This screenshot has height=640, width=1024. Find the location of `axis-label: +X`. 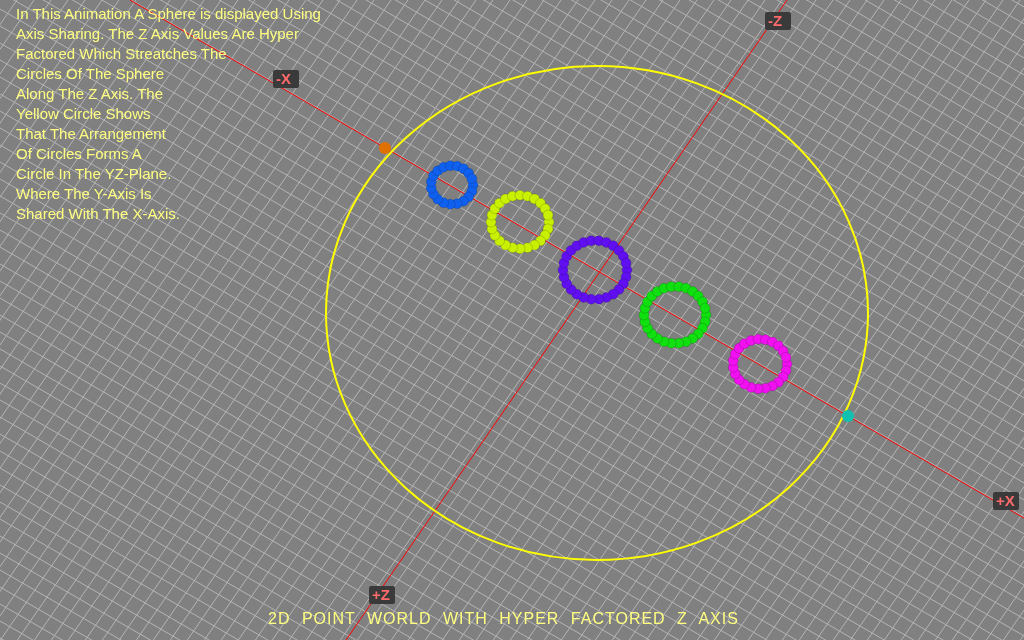

axis-label: +X is located at coordinates (1005, 500).